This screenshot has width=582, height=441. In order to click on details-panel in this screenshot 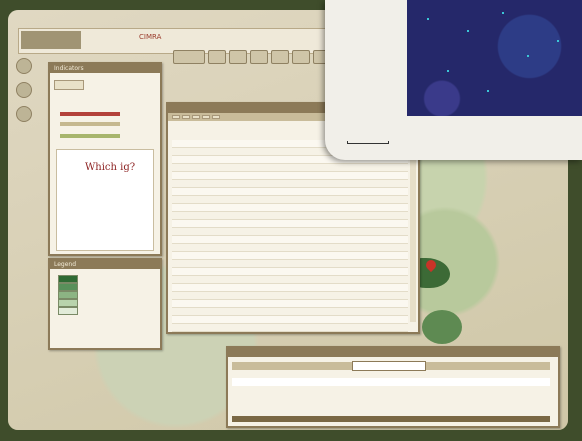, I will do `click(393, 387)`.